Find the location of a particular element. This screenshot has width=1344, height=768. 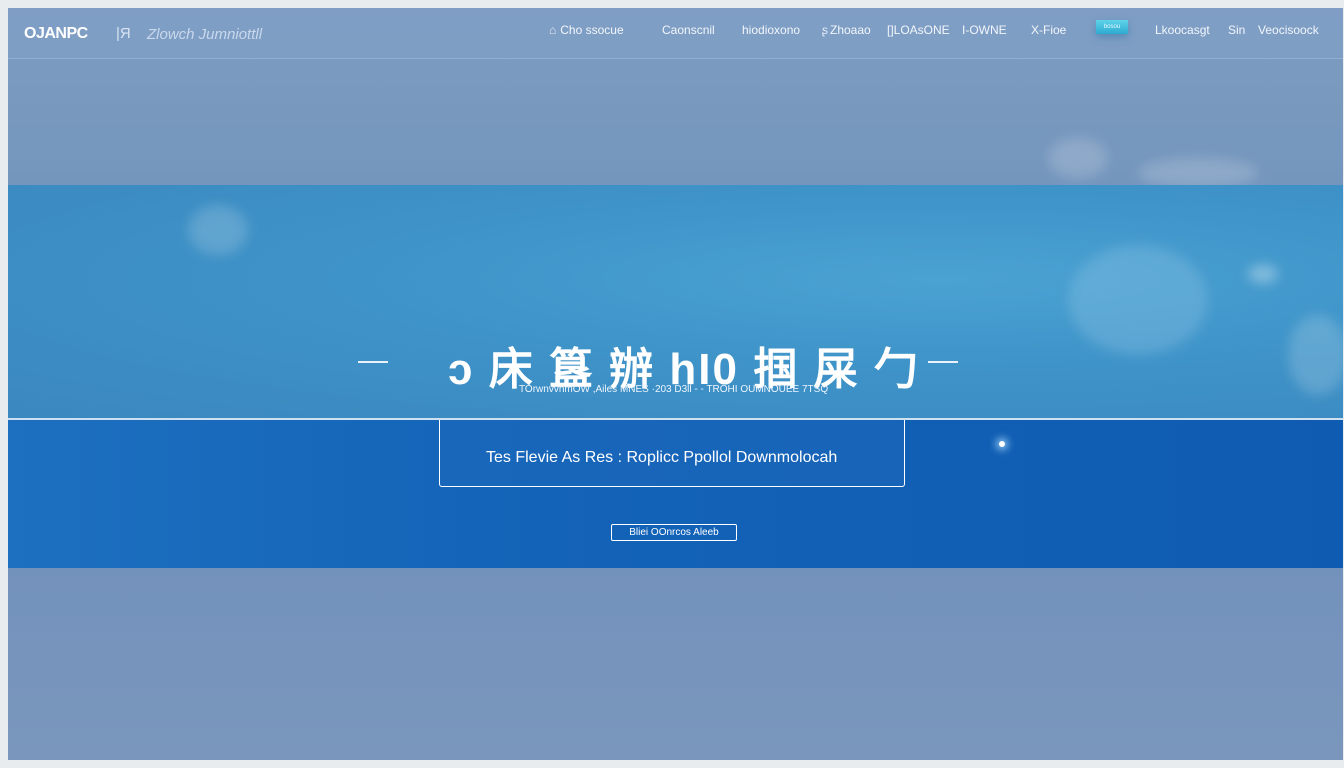

nav-item-home: ⌂ Cho ssocue is located at coordinates (586, 30).